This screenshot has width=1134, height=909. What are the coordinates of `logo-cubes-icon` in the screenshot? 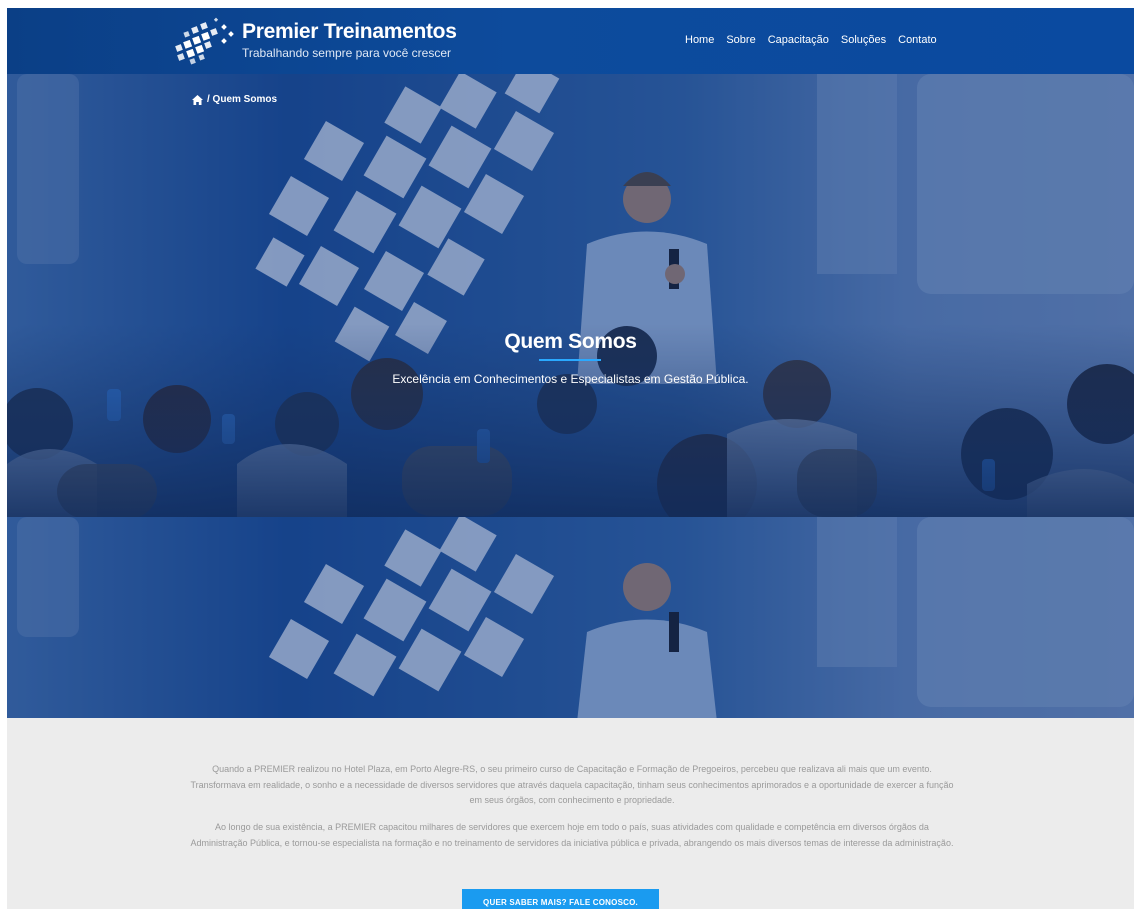 It's located at (204, 41).